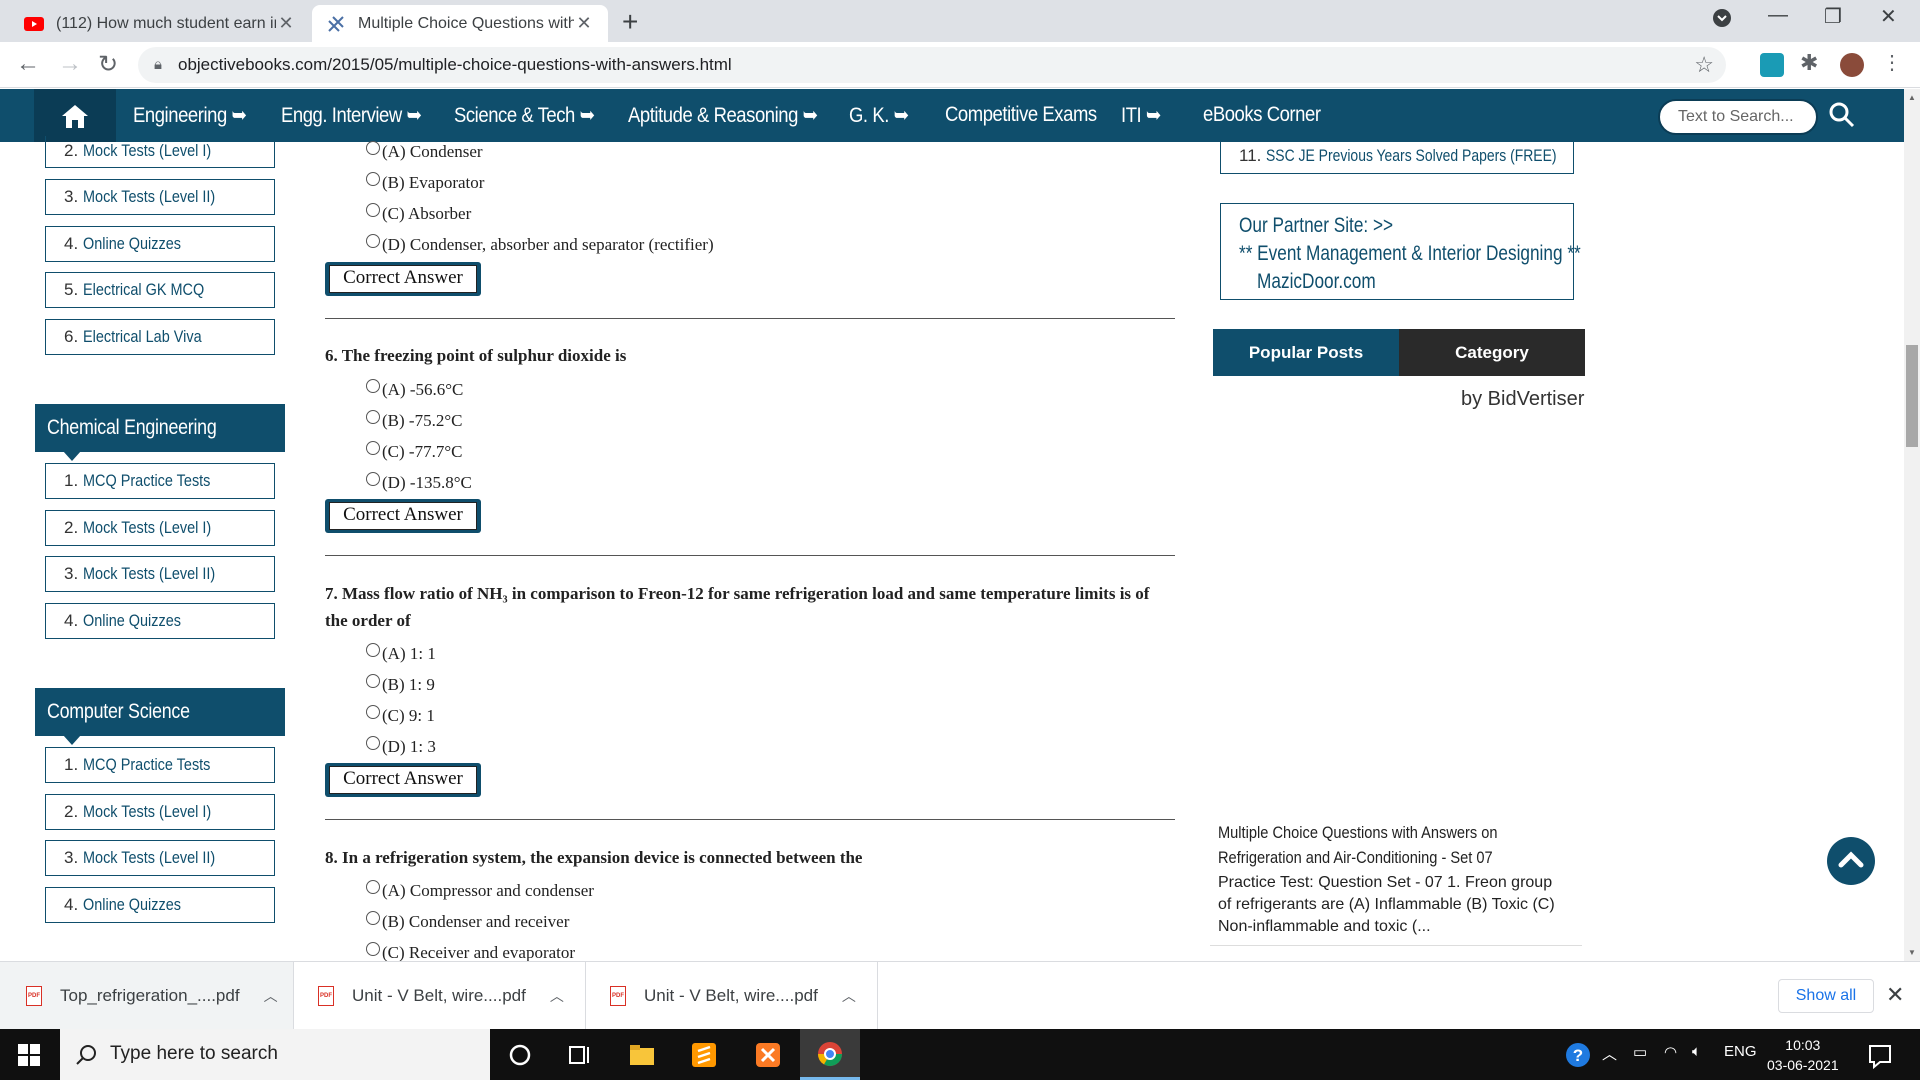 The height and width of the screenshot is (1080, 1920). Describe the element at coordinates (1640, 1052) in the screenshot. I see `battery-icon: ▭` at that location.